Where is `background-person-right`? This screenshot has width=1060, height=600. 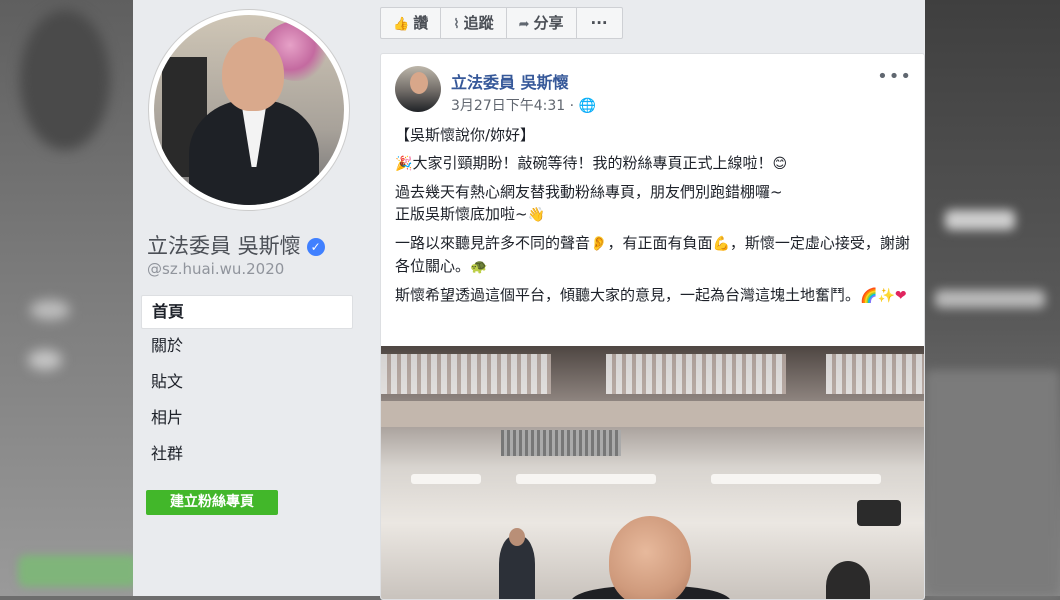
background-person-right is located at coordinates (848, 580).